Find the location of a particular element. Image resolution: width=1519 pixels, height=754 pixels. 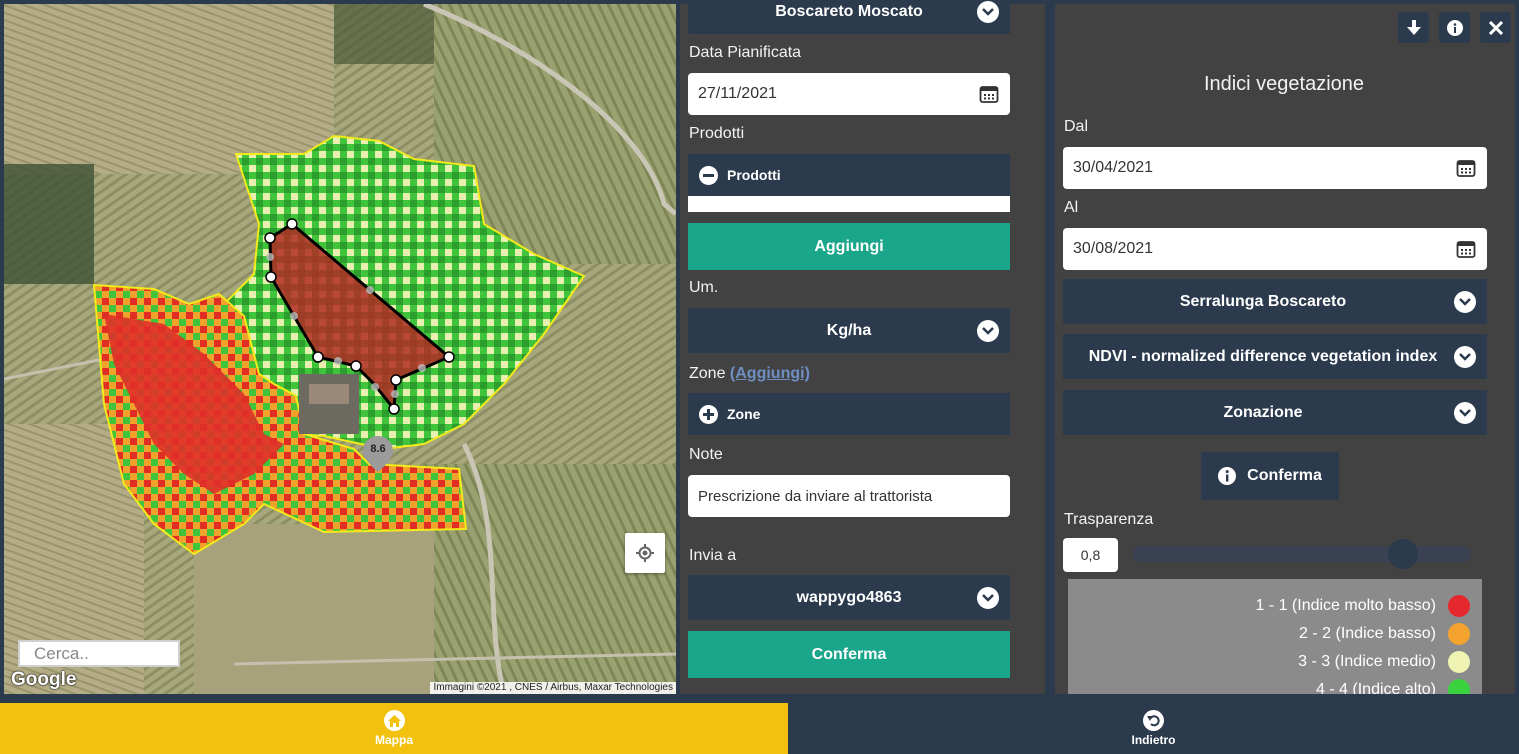

unit-label: Um. is located at coordinates (704, 287).